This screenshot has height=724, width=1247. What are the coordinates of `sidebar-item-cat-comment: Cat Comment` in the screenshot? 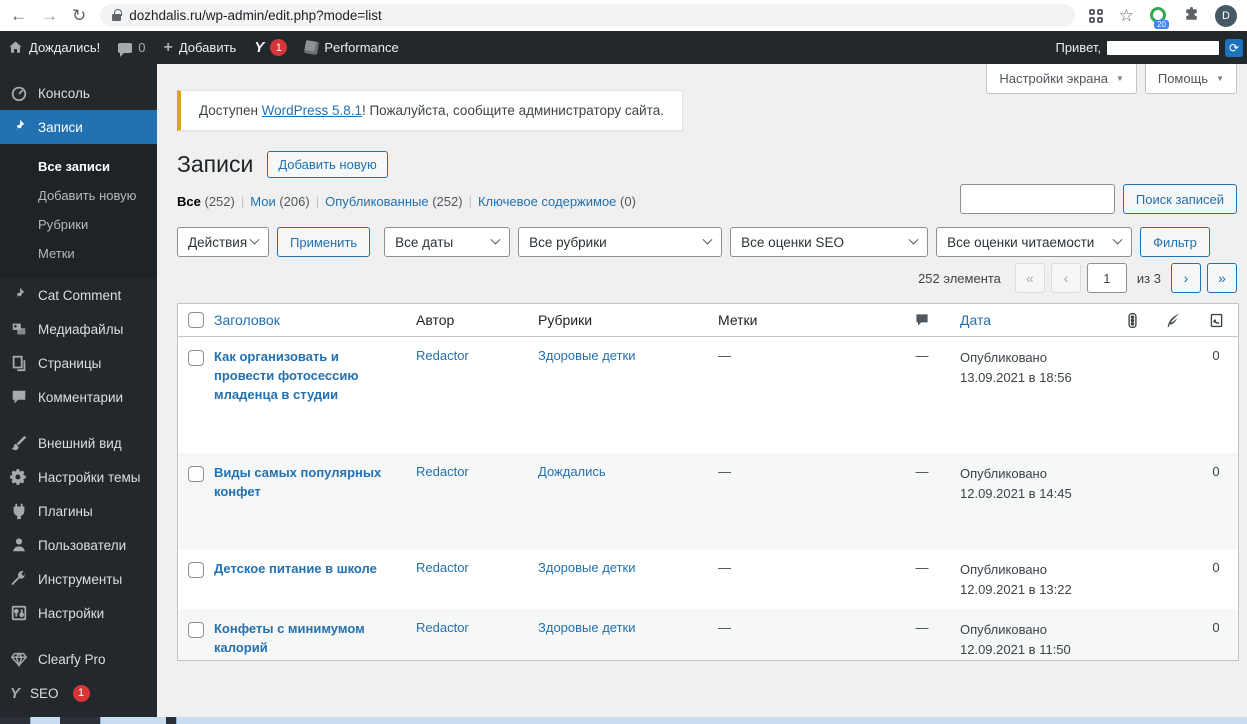 It's located at (78, 295).